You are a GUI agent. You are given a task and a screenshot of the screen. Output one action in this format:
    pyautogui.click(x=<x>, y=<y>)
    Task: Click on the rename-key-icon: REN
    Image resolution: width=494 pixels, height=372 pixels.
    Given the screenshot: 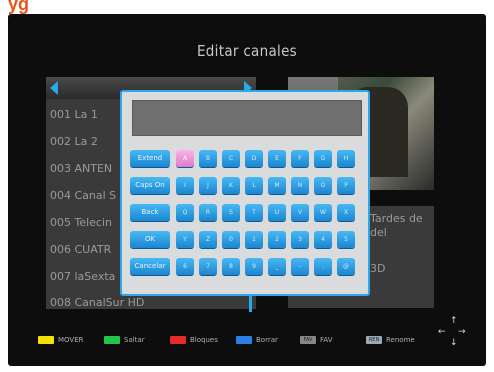 What is the action you would take?
    pyautogui.click(x=374, y=340)
    